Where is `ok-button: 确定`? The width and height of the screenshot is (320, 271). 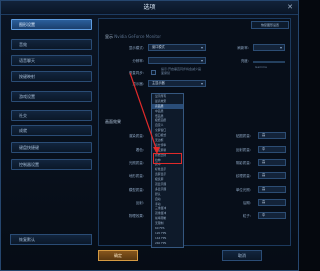 ok-button: 确定 is located at coordinates (118, 255).